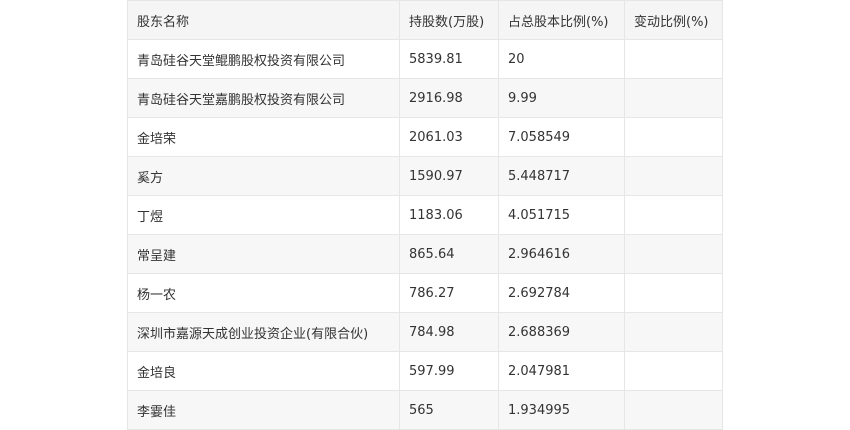  I want to click on cell-shareholder-name: 深圳市嘉源天成创业投资企业(有限合伙), so click(263, 332).